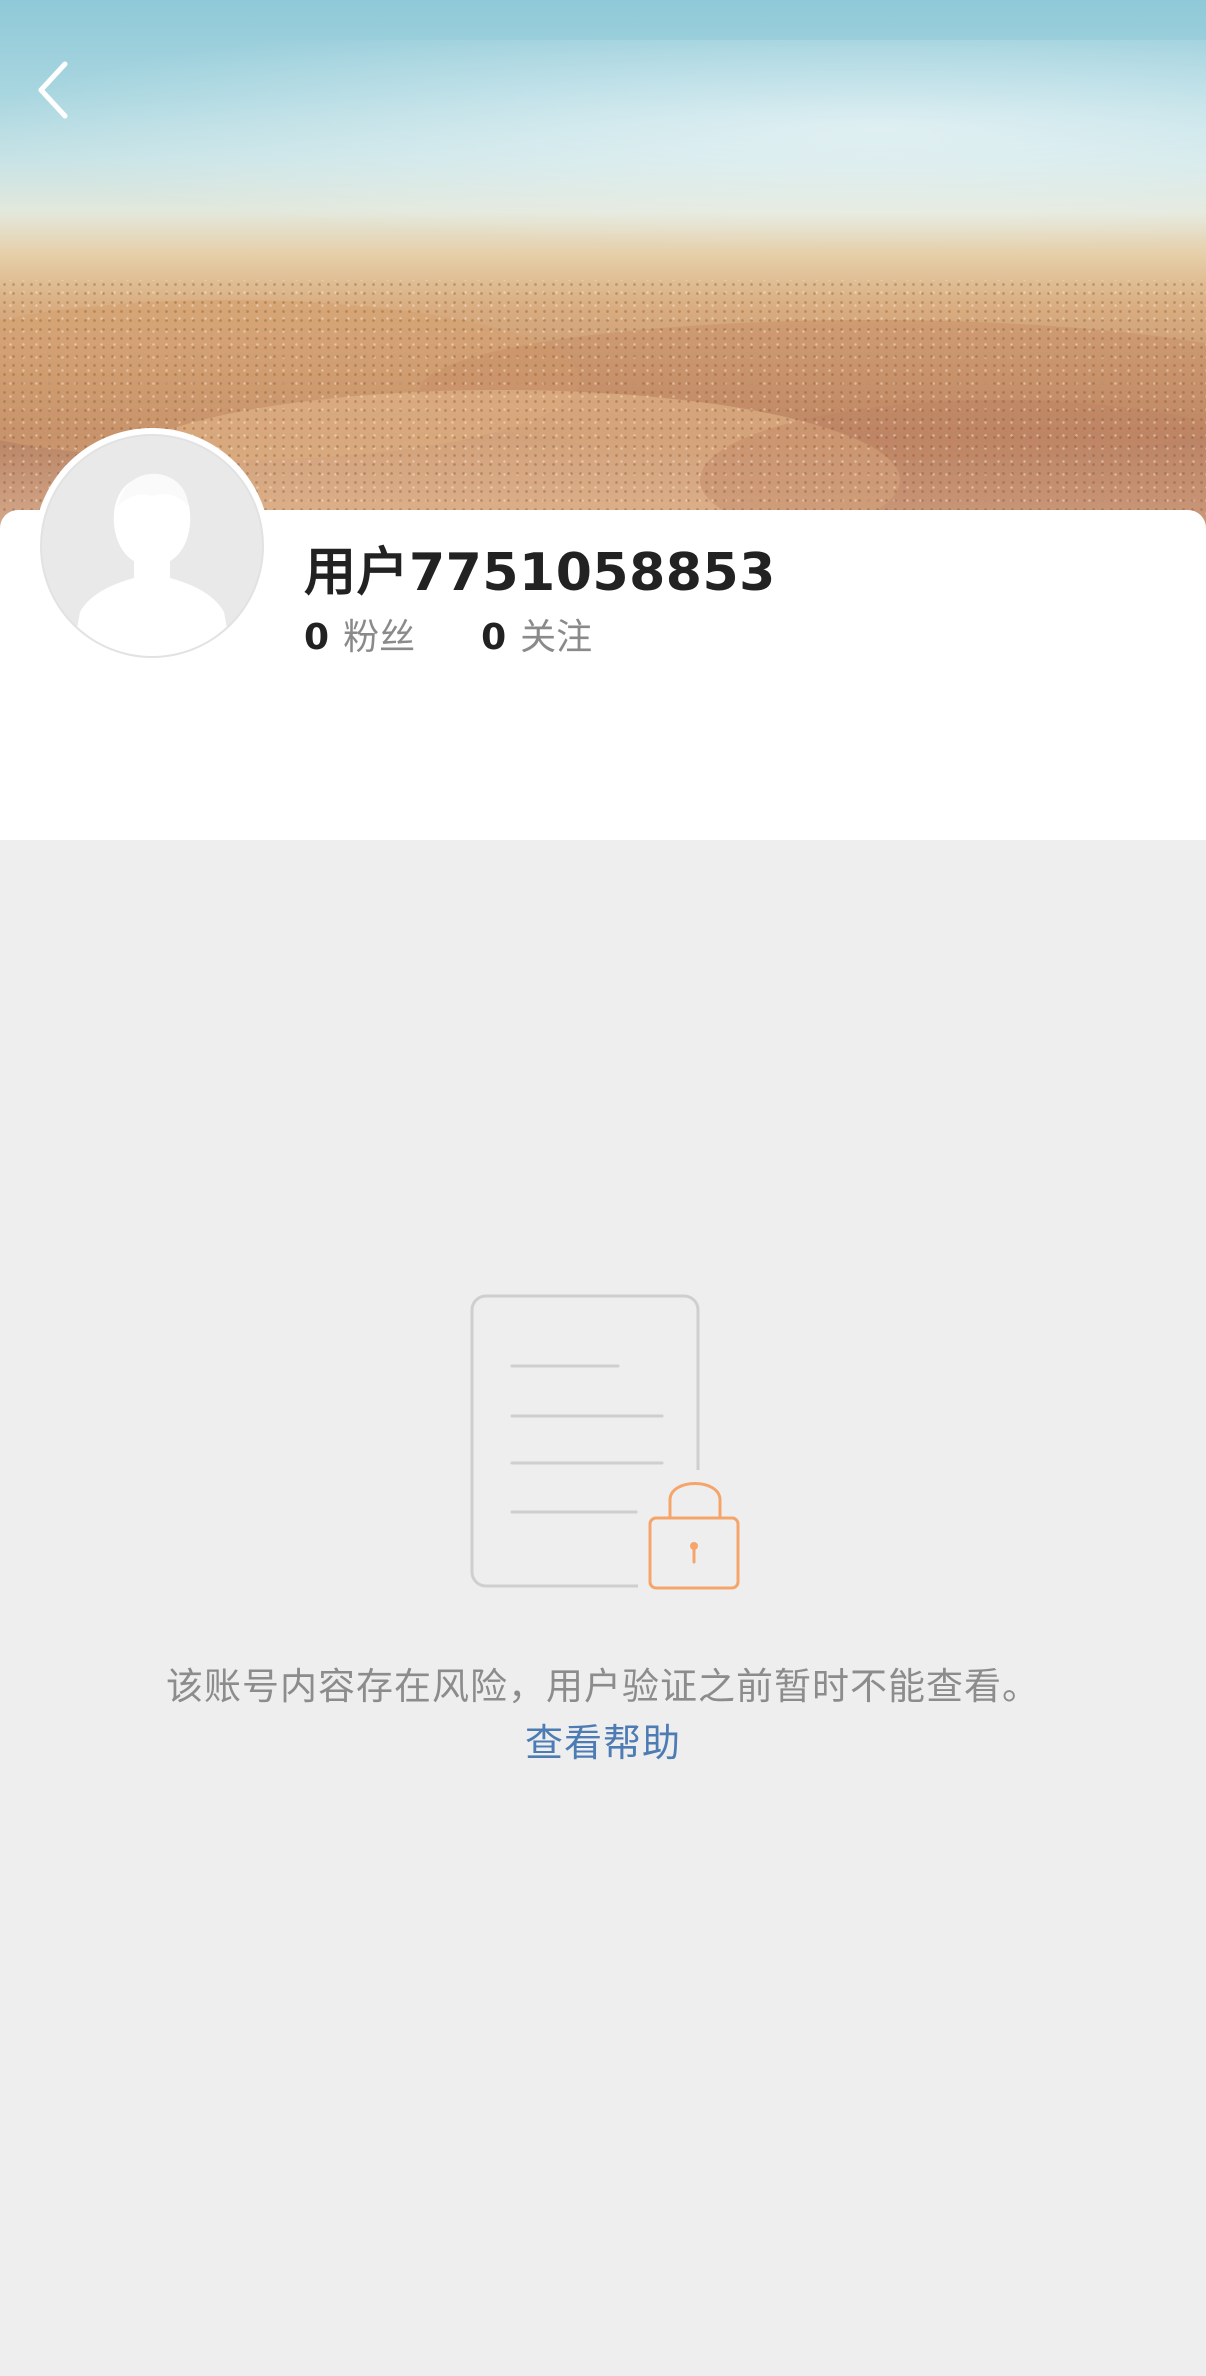 This screenshot has height=2376, width=1206. What do you see at coordinates (603, 1739) in the screenshot?
I see `help-link: 查看帮助` at bounding box center [603, 1739].